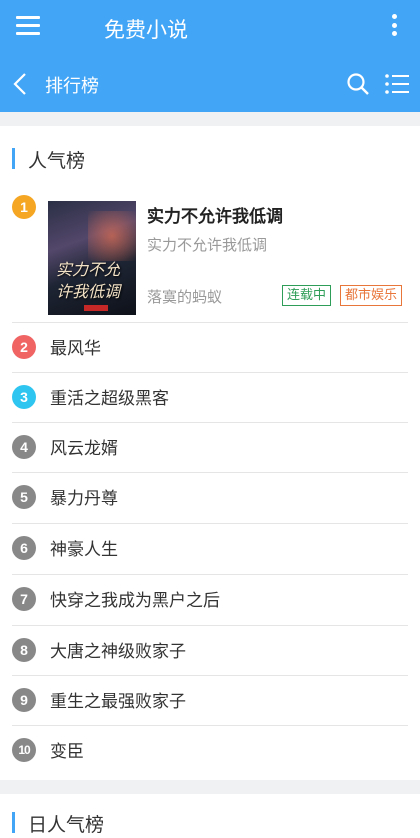 The image size is (420, 838). I want to click on page-toolbar: 排行榜, so click(210, 84).